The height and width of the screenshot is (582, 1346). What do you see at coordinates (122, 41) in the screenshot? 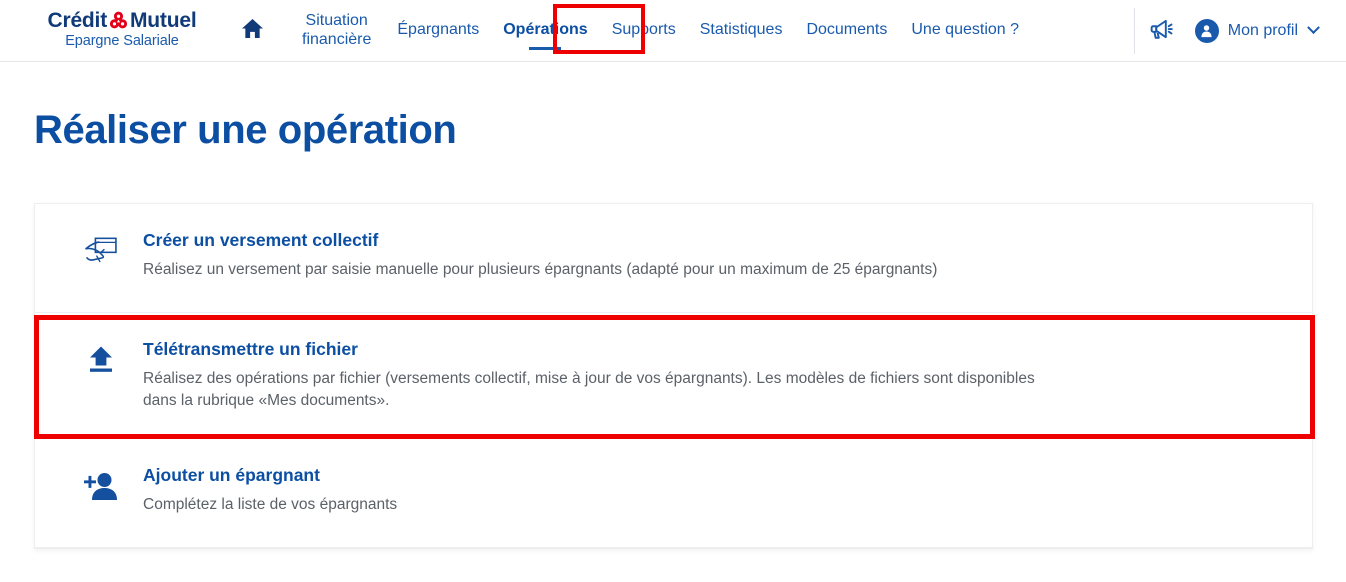
I see `brand-logo-subtitle: Epargne Salariale` at bounding box center [122, 41].